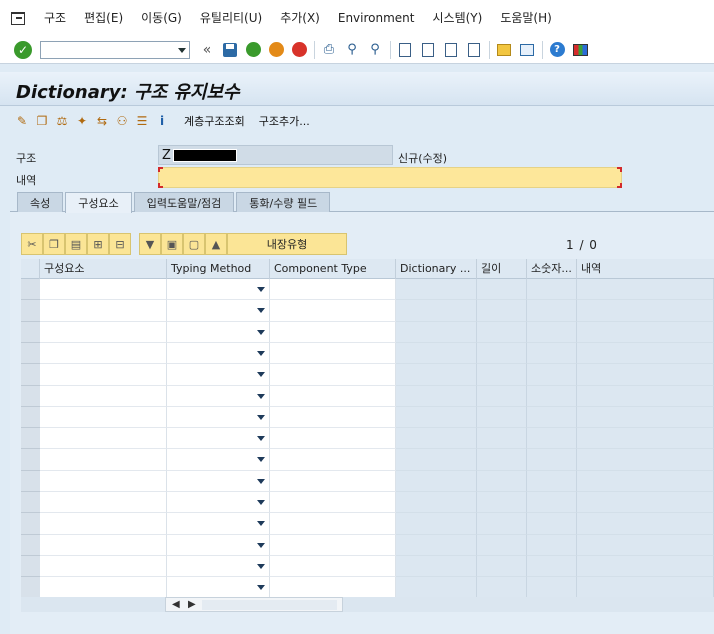 The height and width of the screenshot is (634, 714). Describe the element at coordinates (22, 121) in the screenshot. I see `display-change-icon: ✎` at that location.